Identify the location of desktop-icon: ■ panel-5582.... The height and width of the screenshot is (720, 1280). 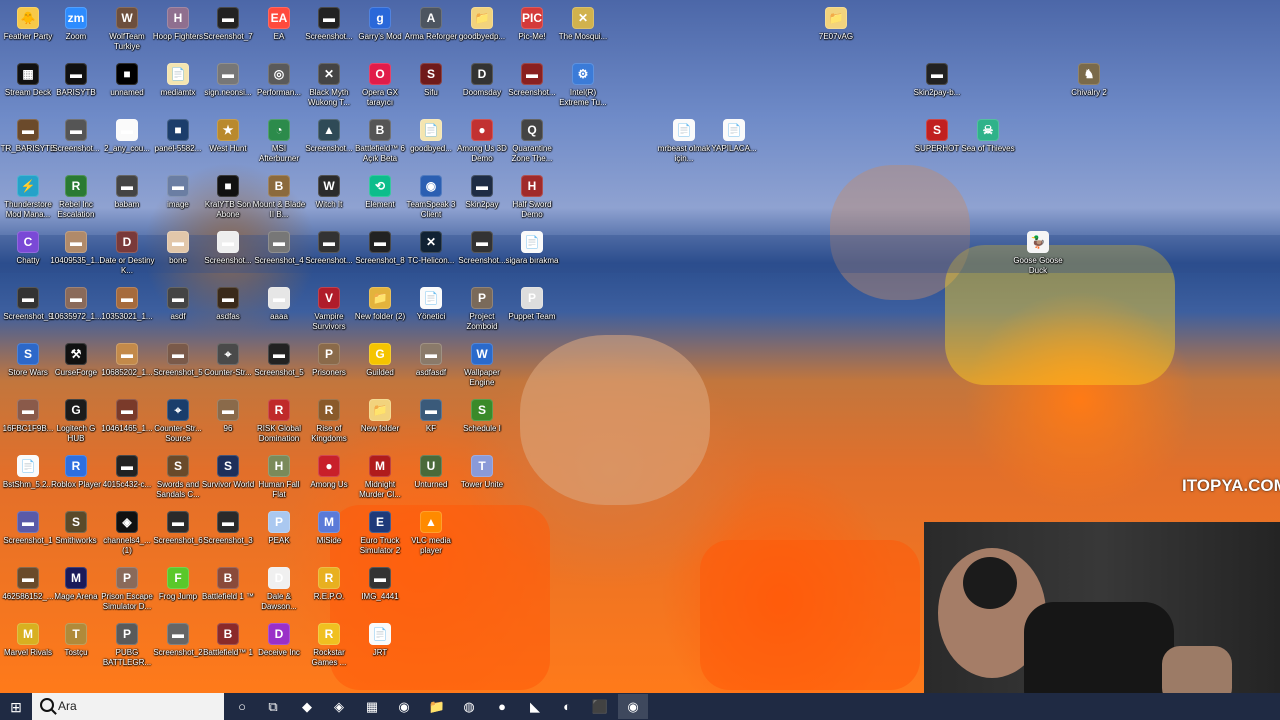
(178, 143).